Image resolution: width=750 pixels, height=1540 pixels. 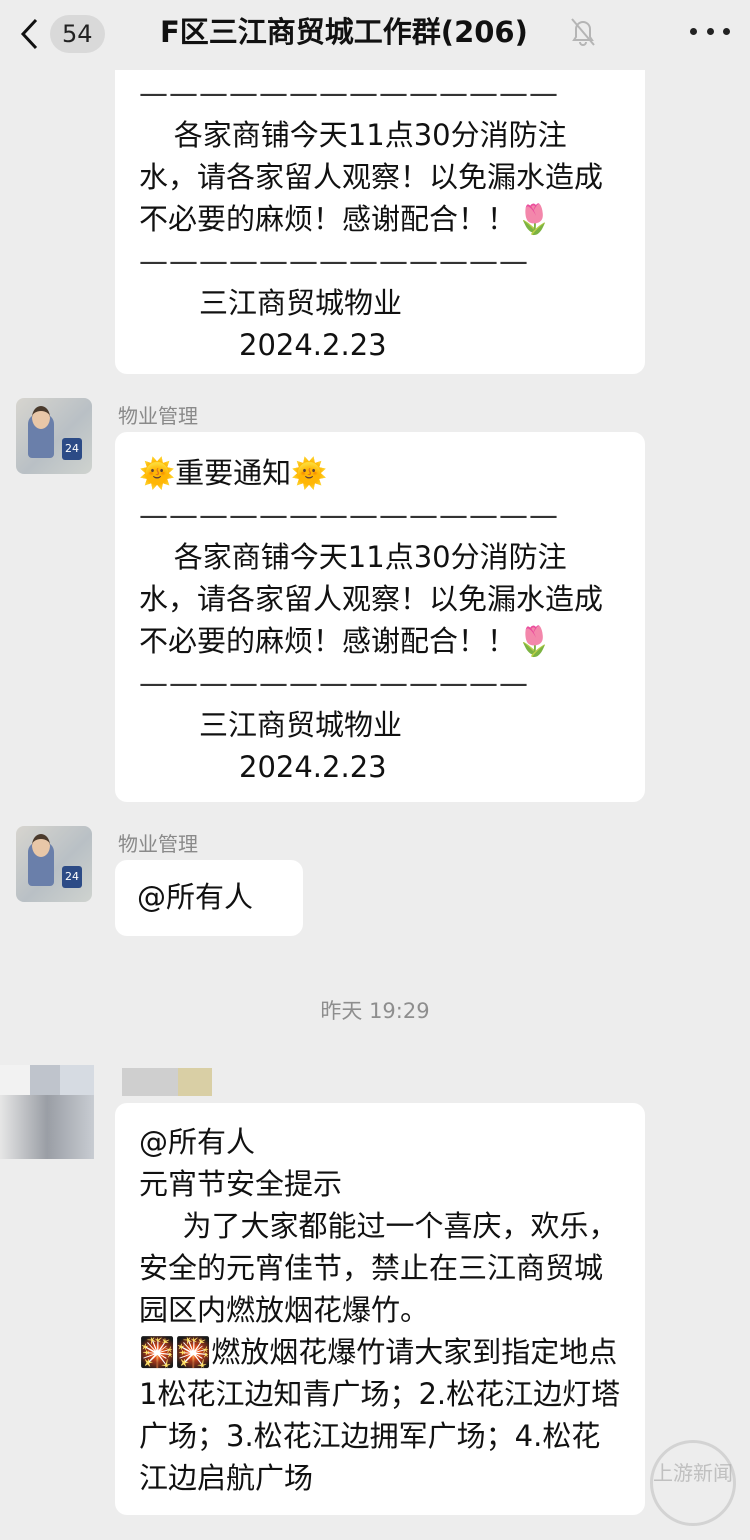 I want to click on message-bubble: @所有人, so click(x=209, y=898).